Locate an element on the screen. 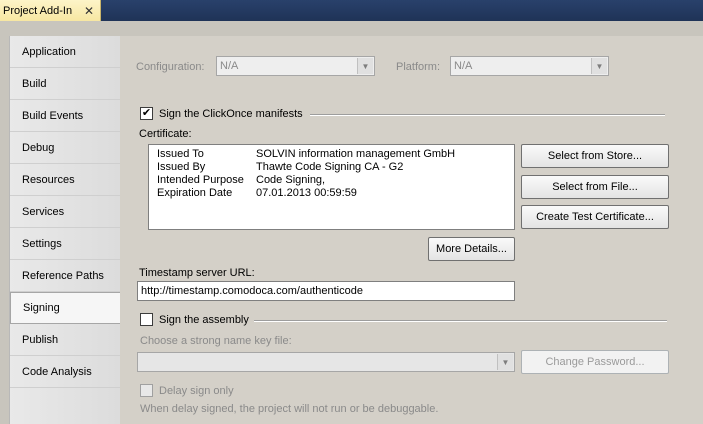 This screenshot has width=703, height=424. sign-clickonce-label: Sign the ClickOnce manifests is located at coordinates (231, 114).